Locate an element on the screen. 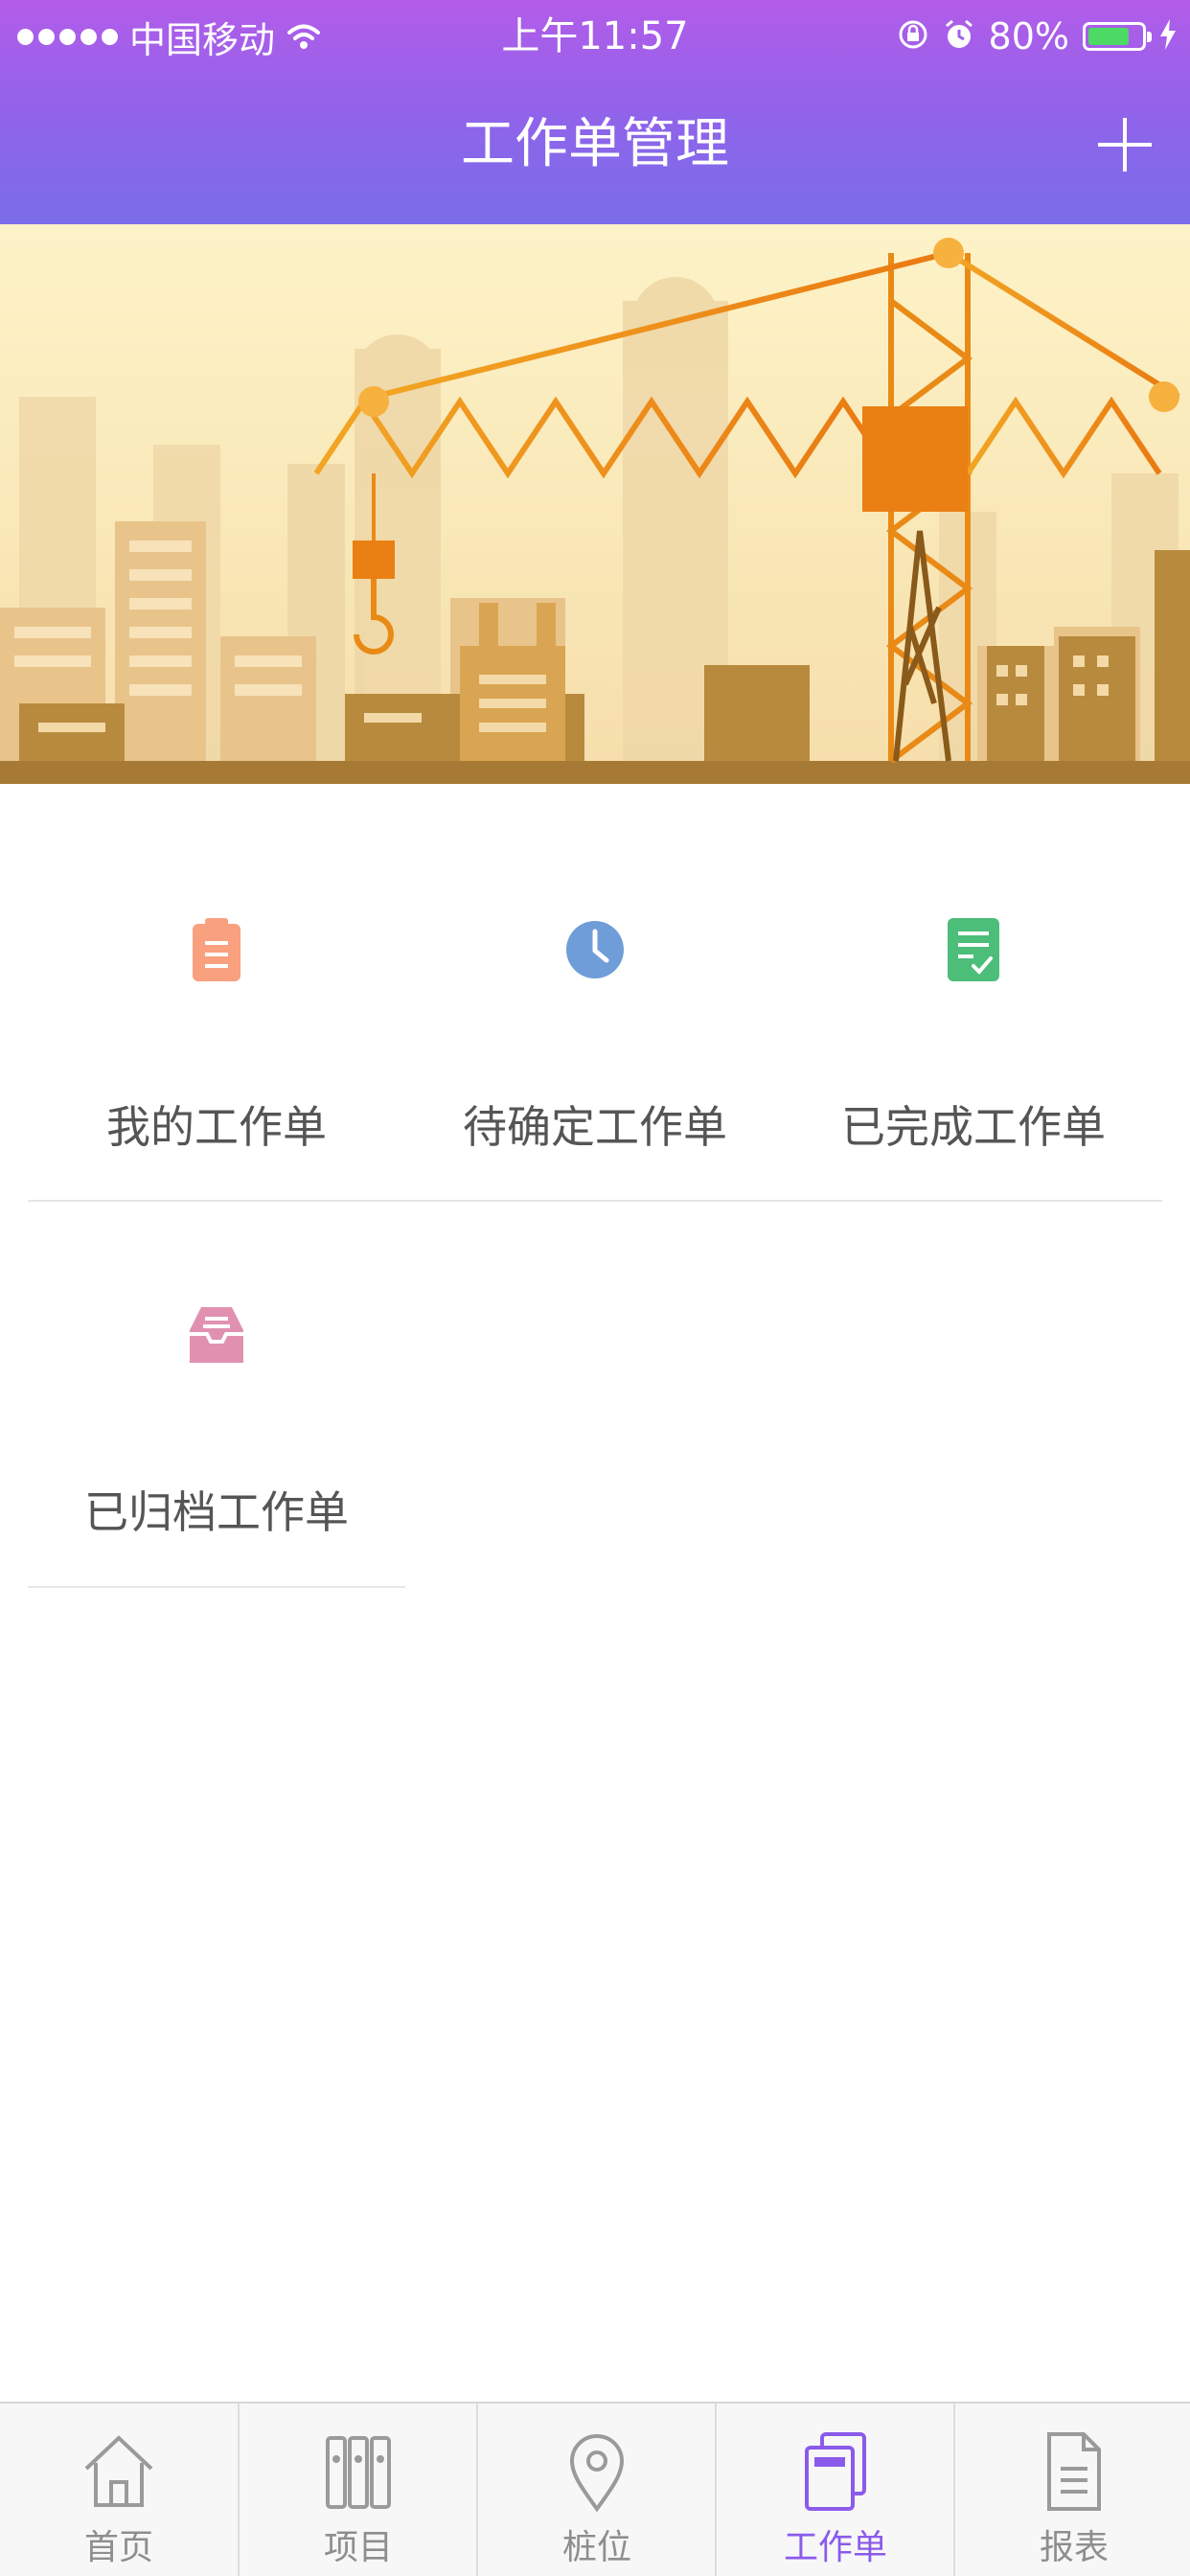 The width and height of the screenshot is (1190, 2576). rotation-lock-icon is located at coordinates (913, 36).